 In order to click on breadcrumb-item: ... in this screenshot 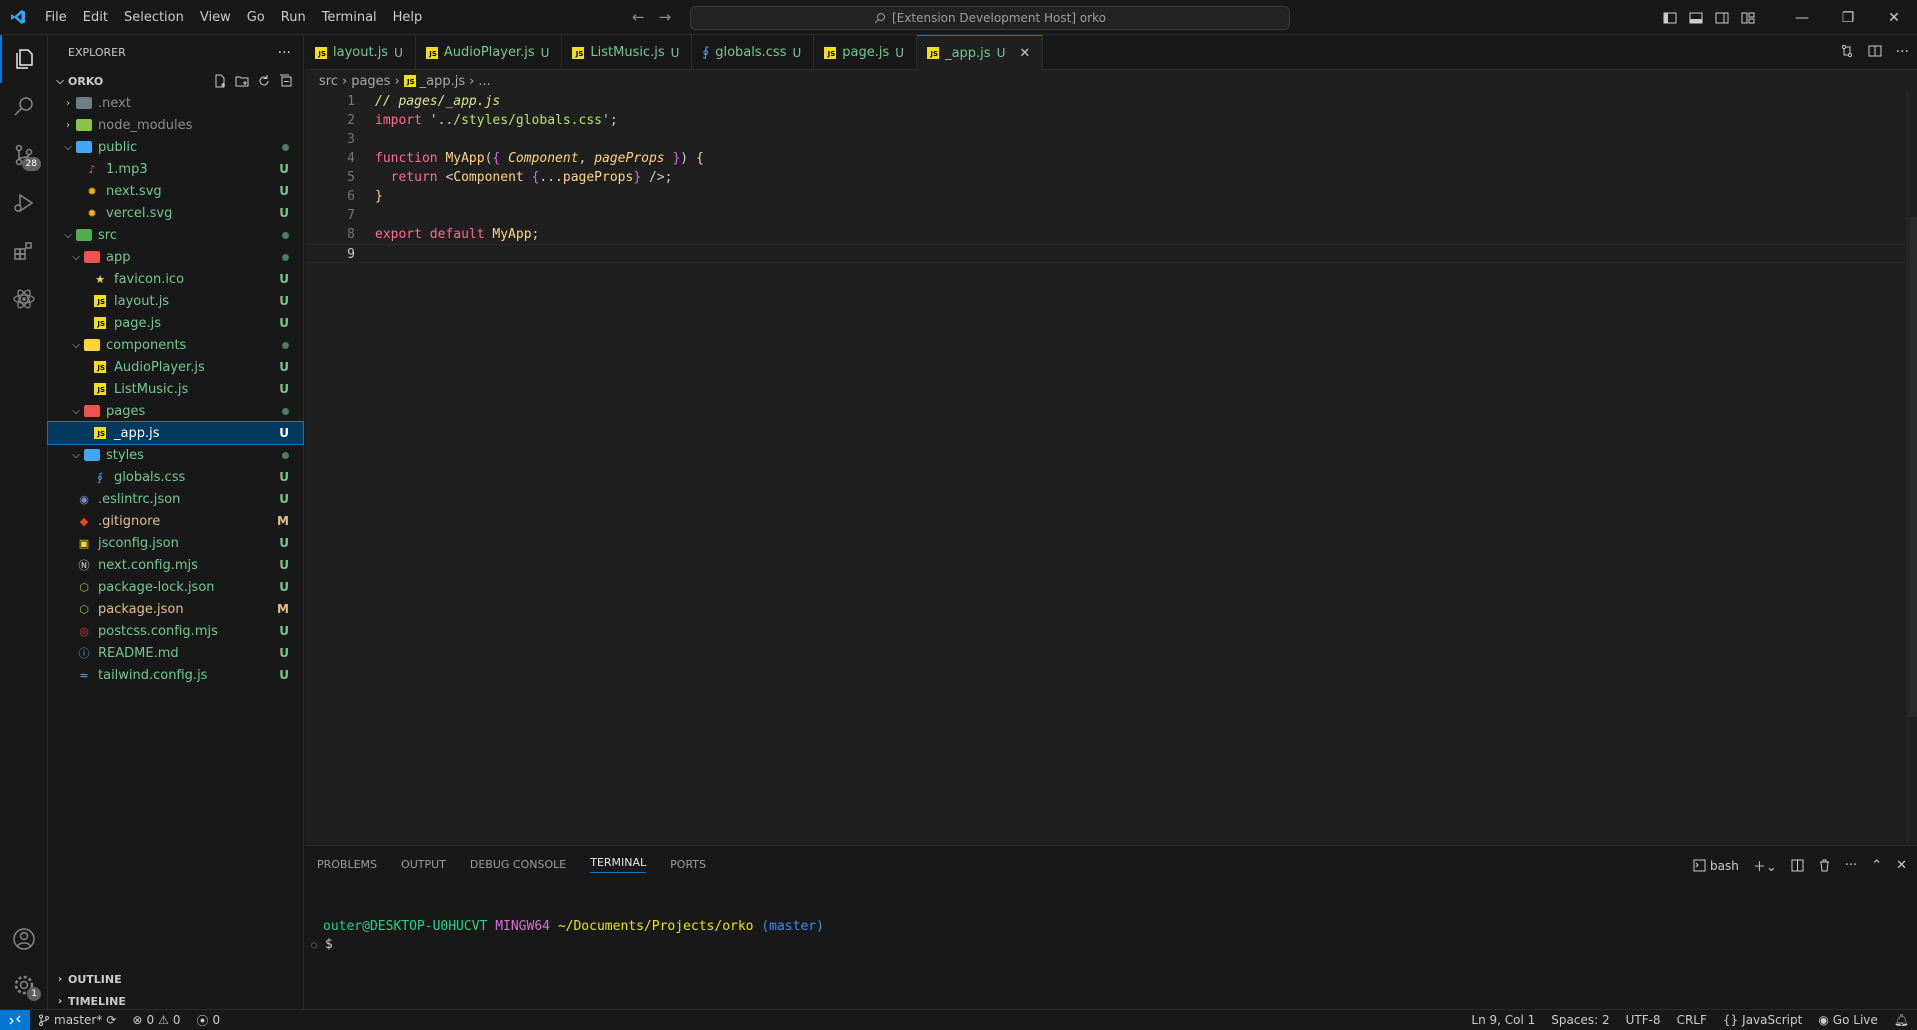, I will do `click(484, 81)`.